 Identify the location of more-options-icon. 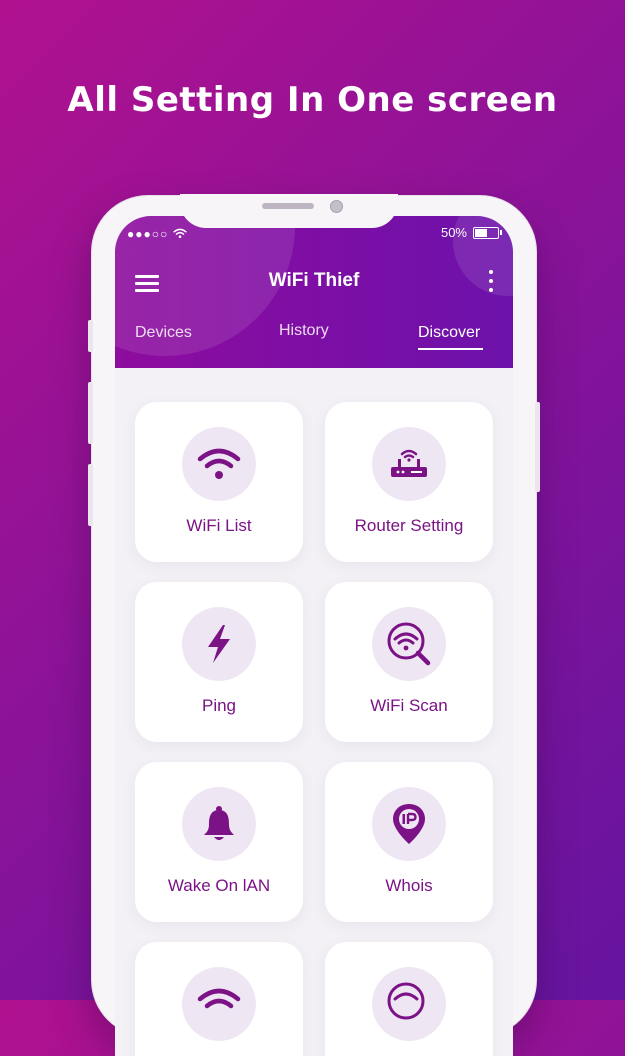
(491, 281).